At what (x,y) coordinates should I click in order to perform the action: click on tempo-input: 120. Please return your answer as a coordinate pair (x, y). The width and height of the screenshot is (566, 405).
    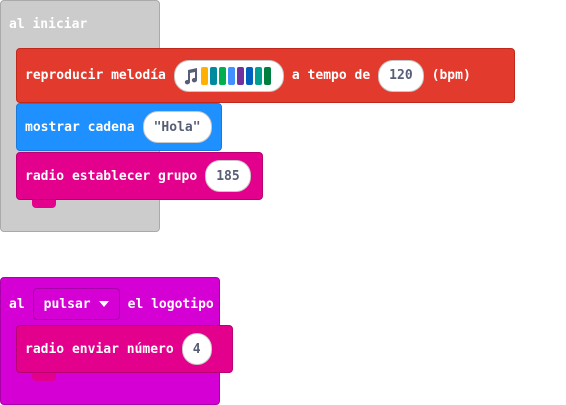
    Looking at the image, I should click on (401, 75).